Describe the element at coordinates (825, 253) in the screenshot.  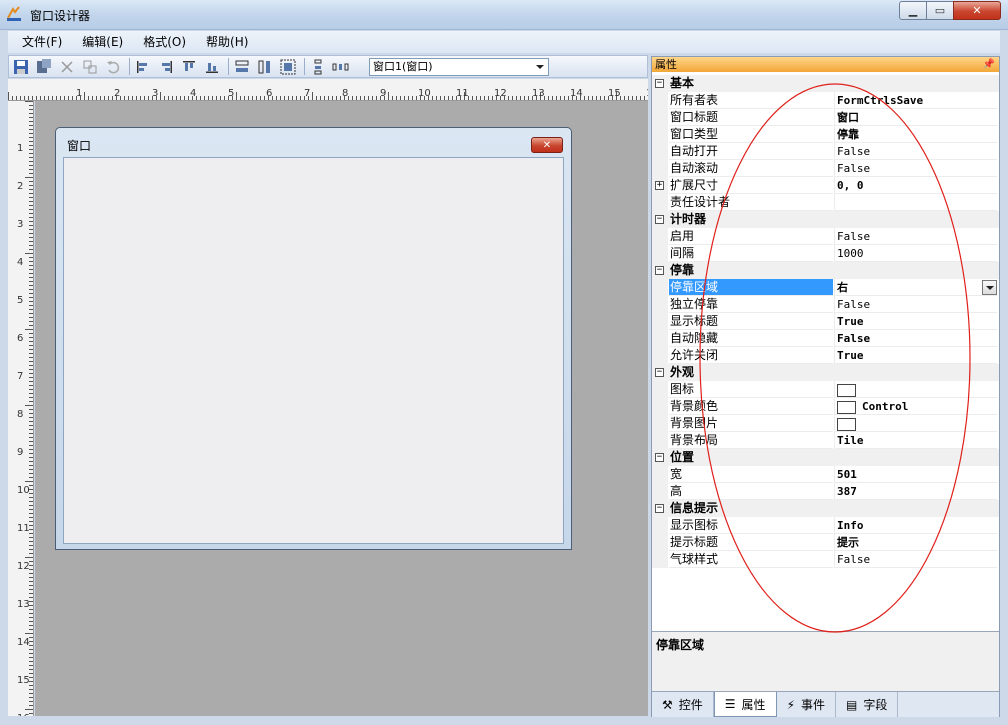
I see `property-row: 间隔 1000` at that location.